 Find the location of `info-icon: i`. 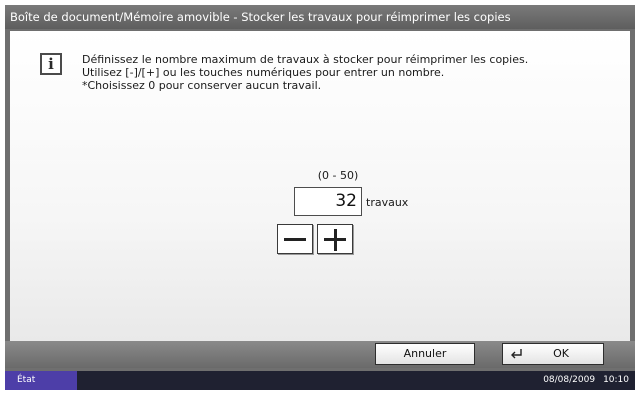

info-icon: i is located at coordinates (51, 64).